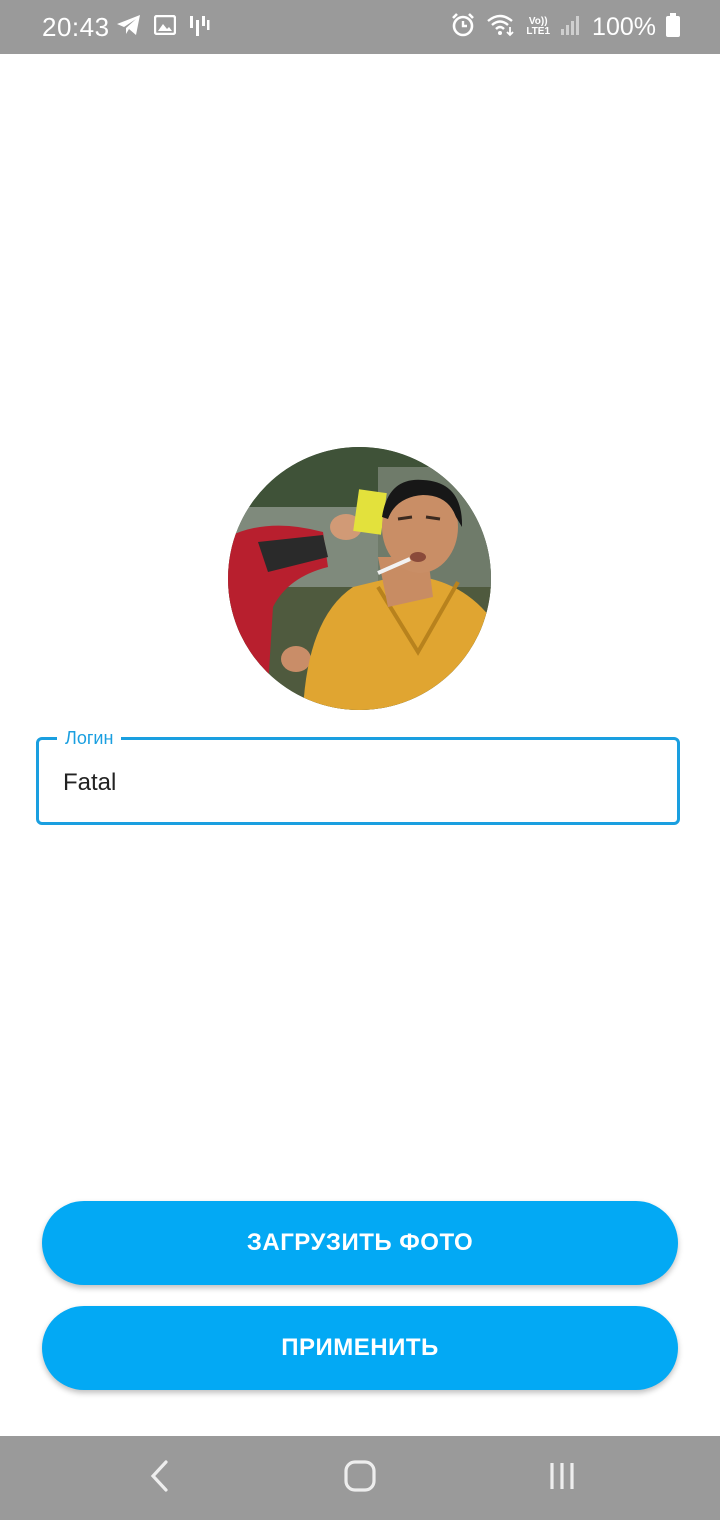  Describe the element at coordinates (360, 27) in the screenshot. I see `status-bar: 20:43 Vo)) LTE1 100%` at that location.